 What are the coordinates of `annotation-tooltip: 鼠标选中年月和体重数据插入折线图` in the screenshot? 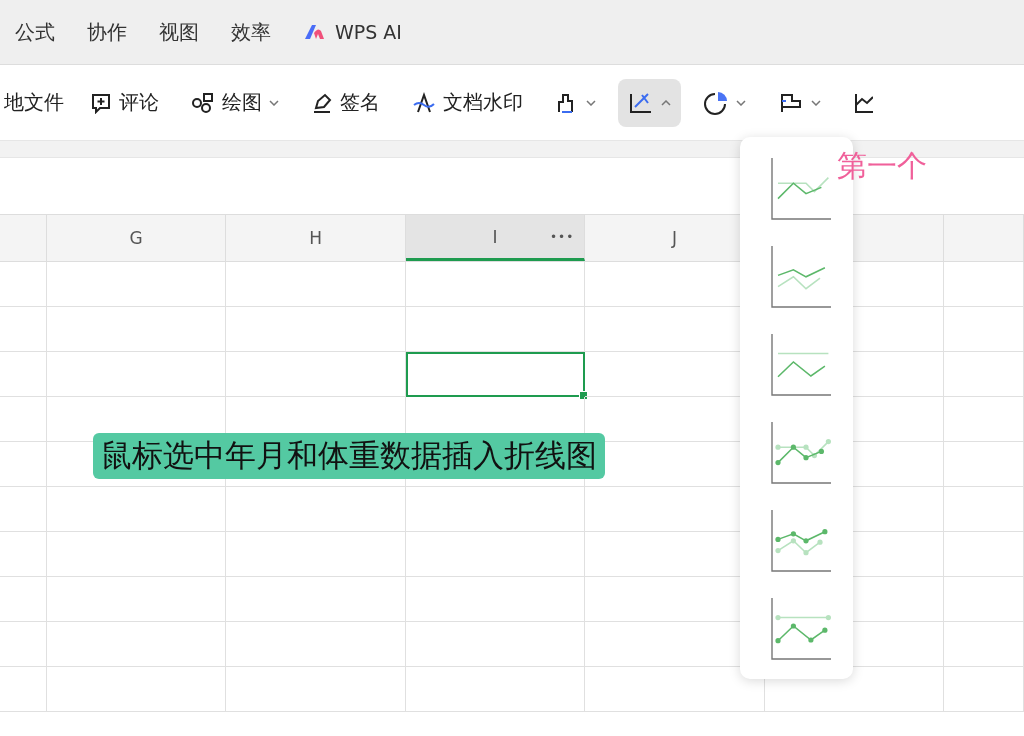 It's located at (349, 456).